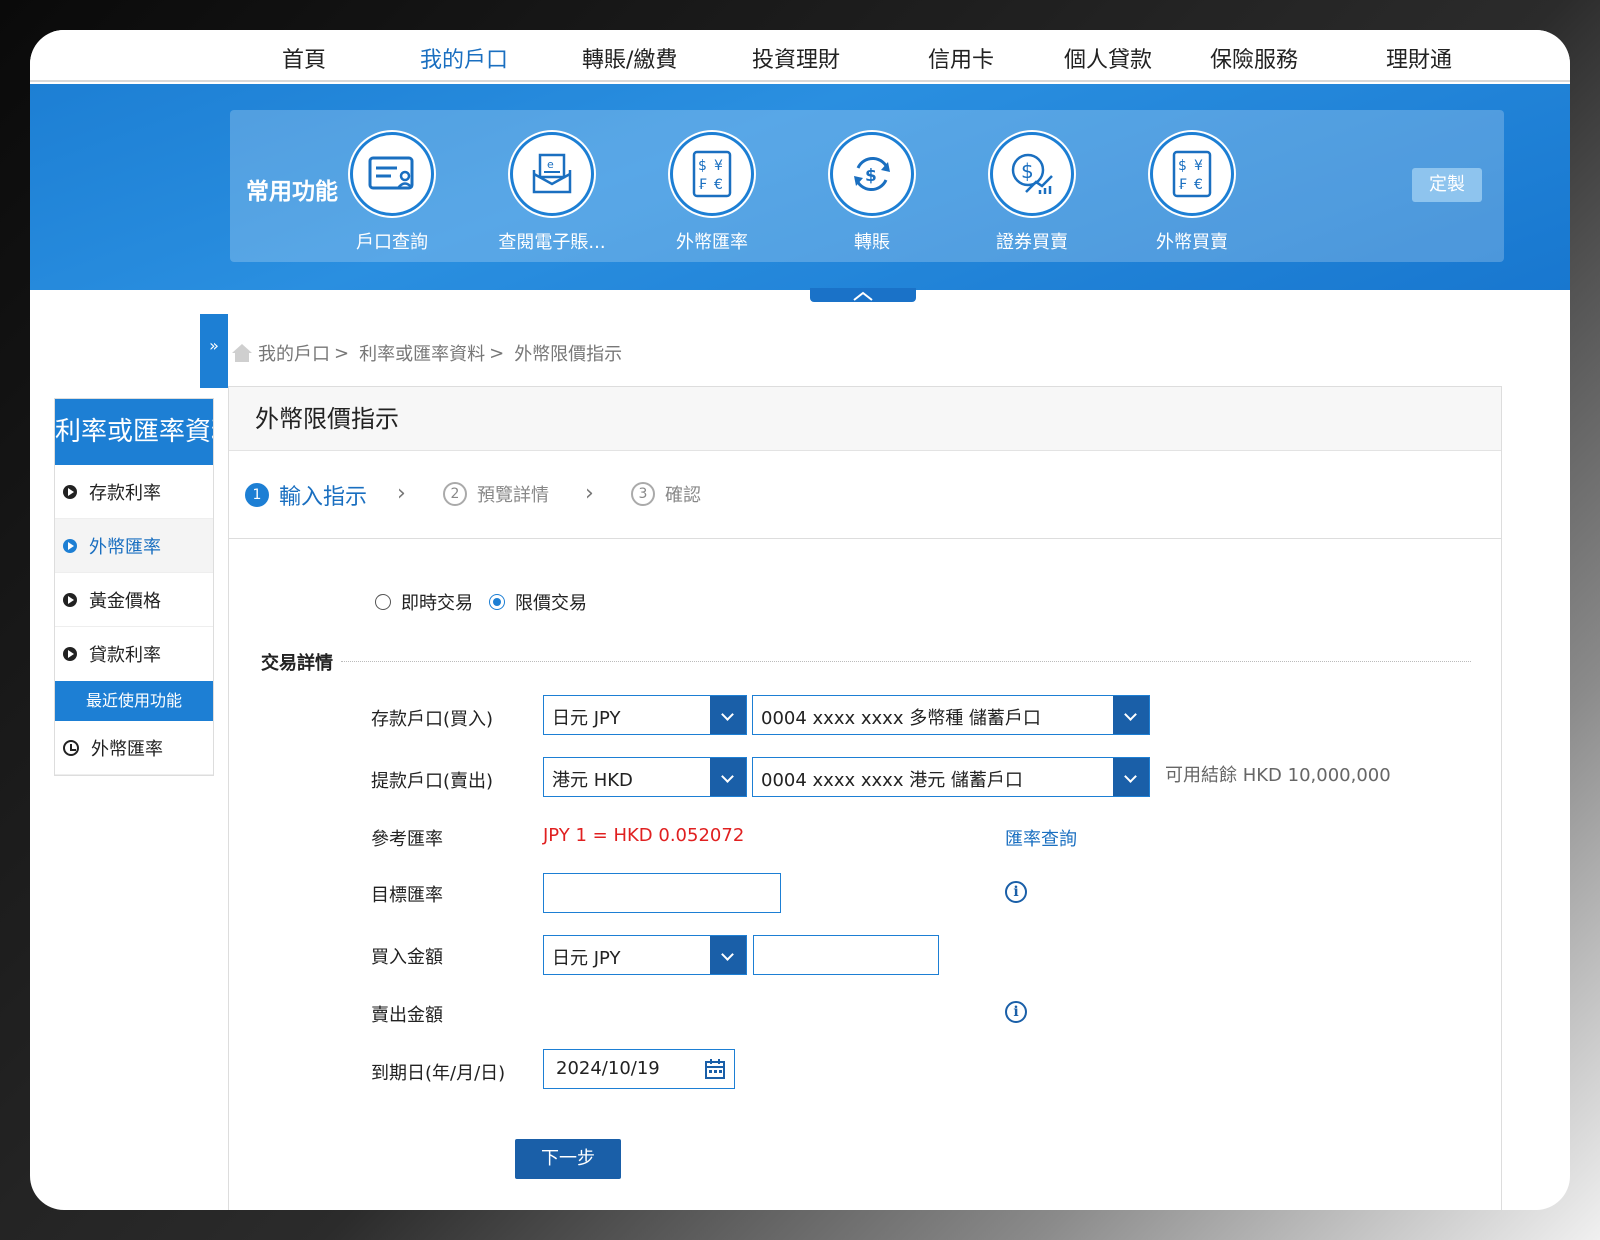  What do you see at coordinates (242, 353) in the screenshot?
I see `home-icon` at bounding box center [242, 353].